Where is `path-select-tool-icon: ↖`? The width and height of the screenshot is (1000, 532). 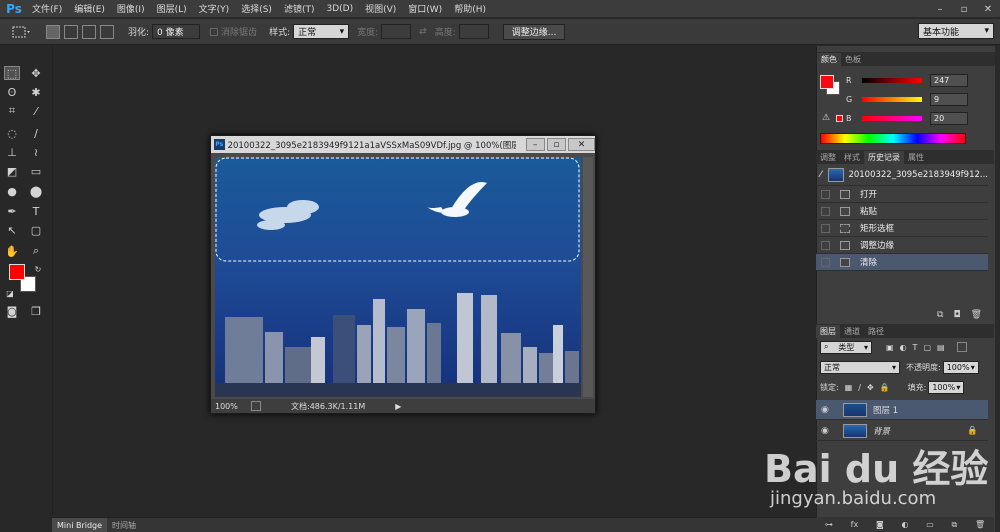 path-select-tool-icon: ↖ is located at coordinates (12, 230).